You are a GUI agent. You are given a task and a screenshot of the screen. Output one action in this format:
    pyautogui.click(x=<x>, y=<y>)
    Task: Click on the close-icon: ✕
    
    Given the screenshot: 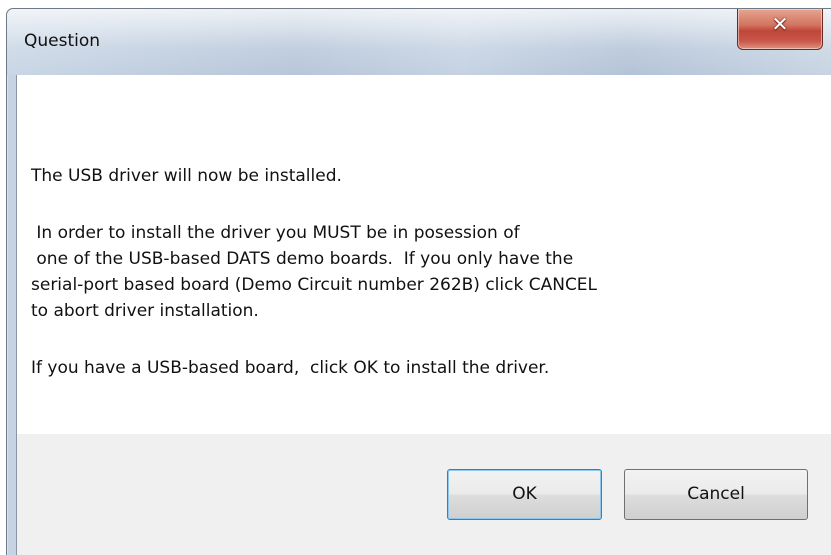 What is the action you would take?
    pyautogui.click(x=780, y=24)
    